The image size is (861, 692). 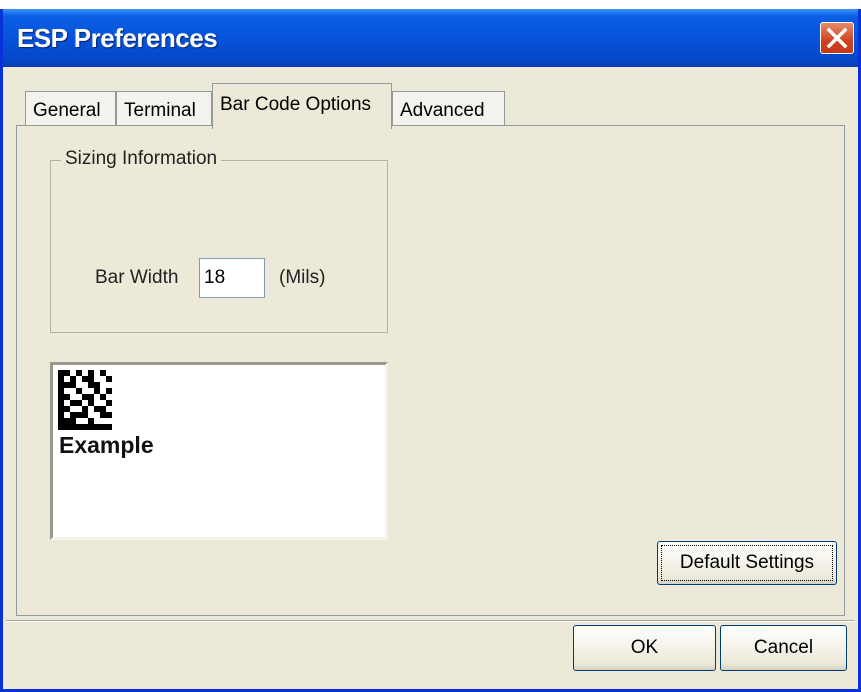 What do you see at coordinates (302, 277) in the screenshot?
I see `unit-label: (Mils)` at bounding box center [302, 277].